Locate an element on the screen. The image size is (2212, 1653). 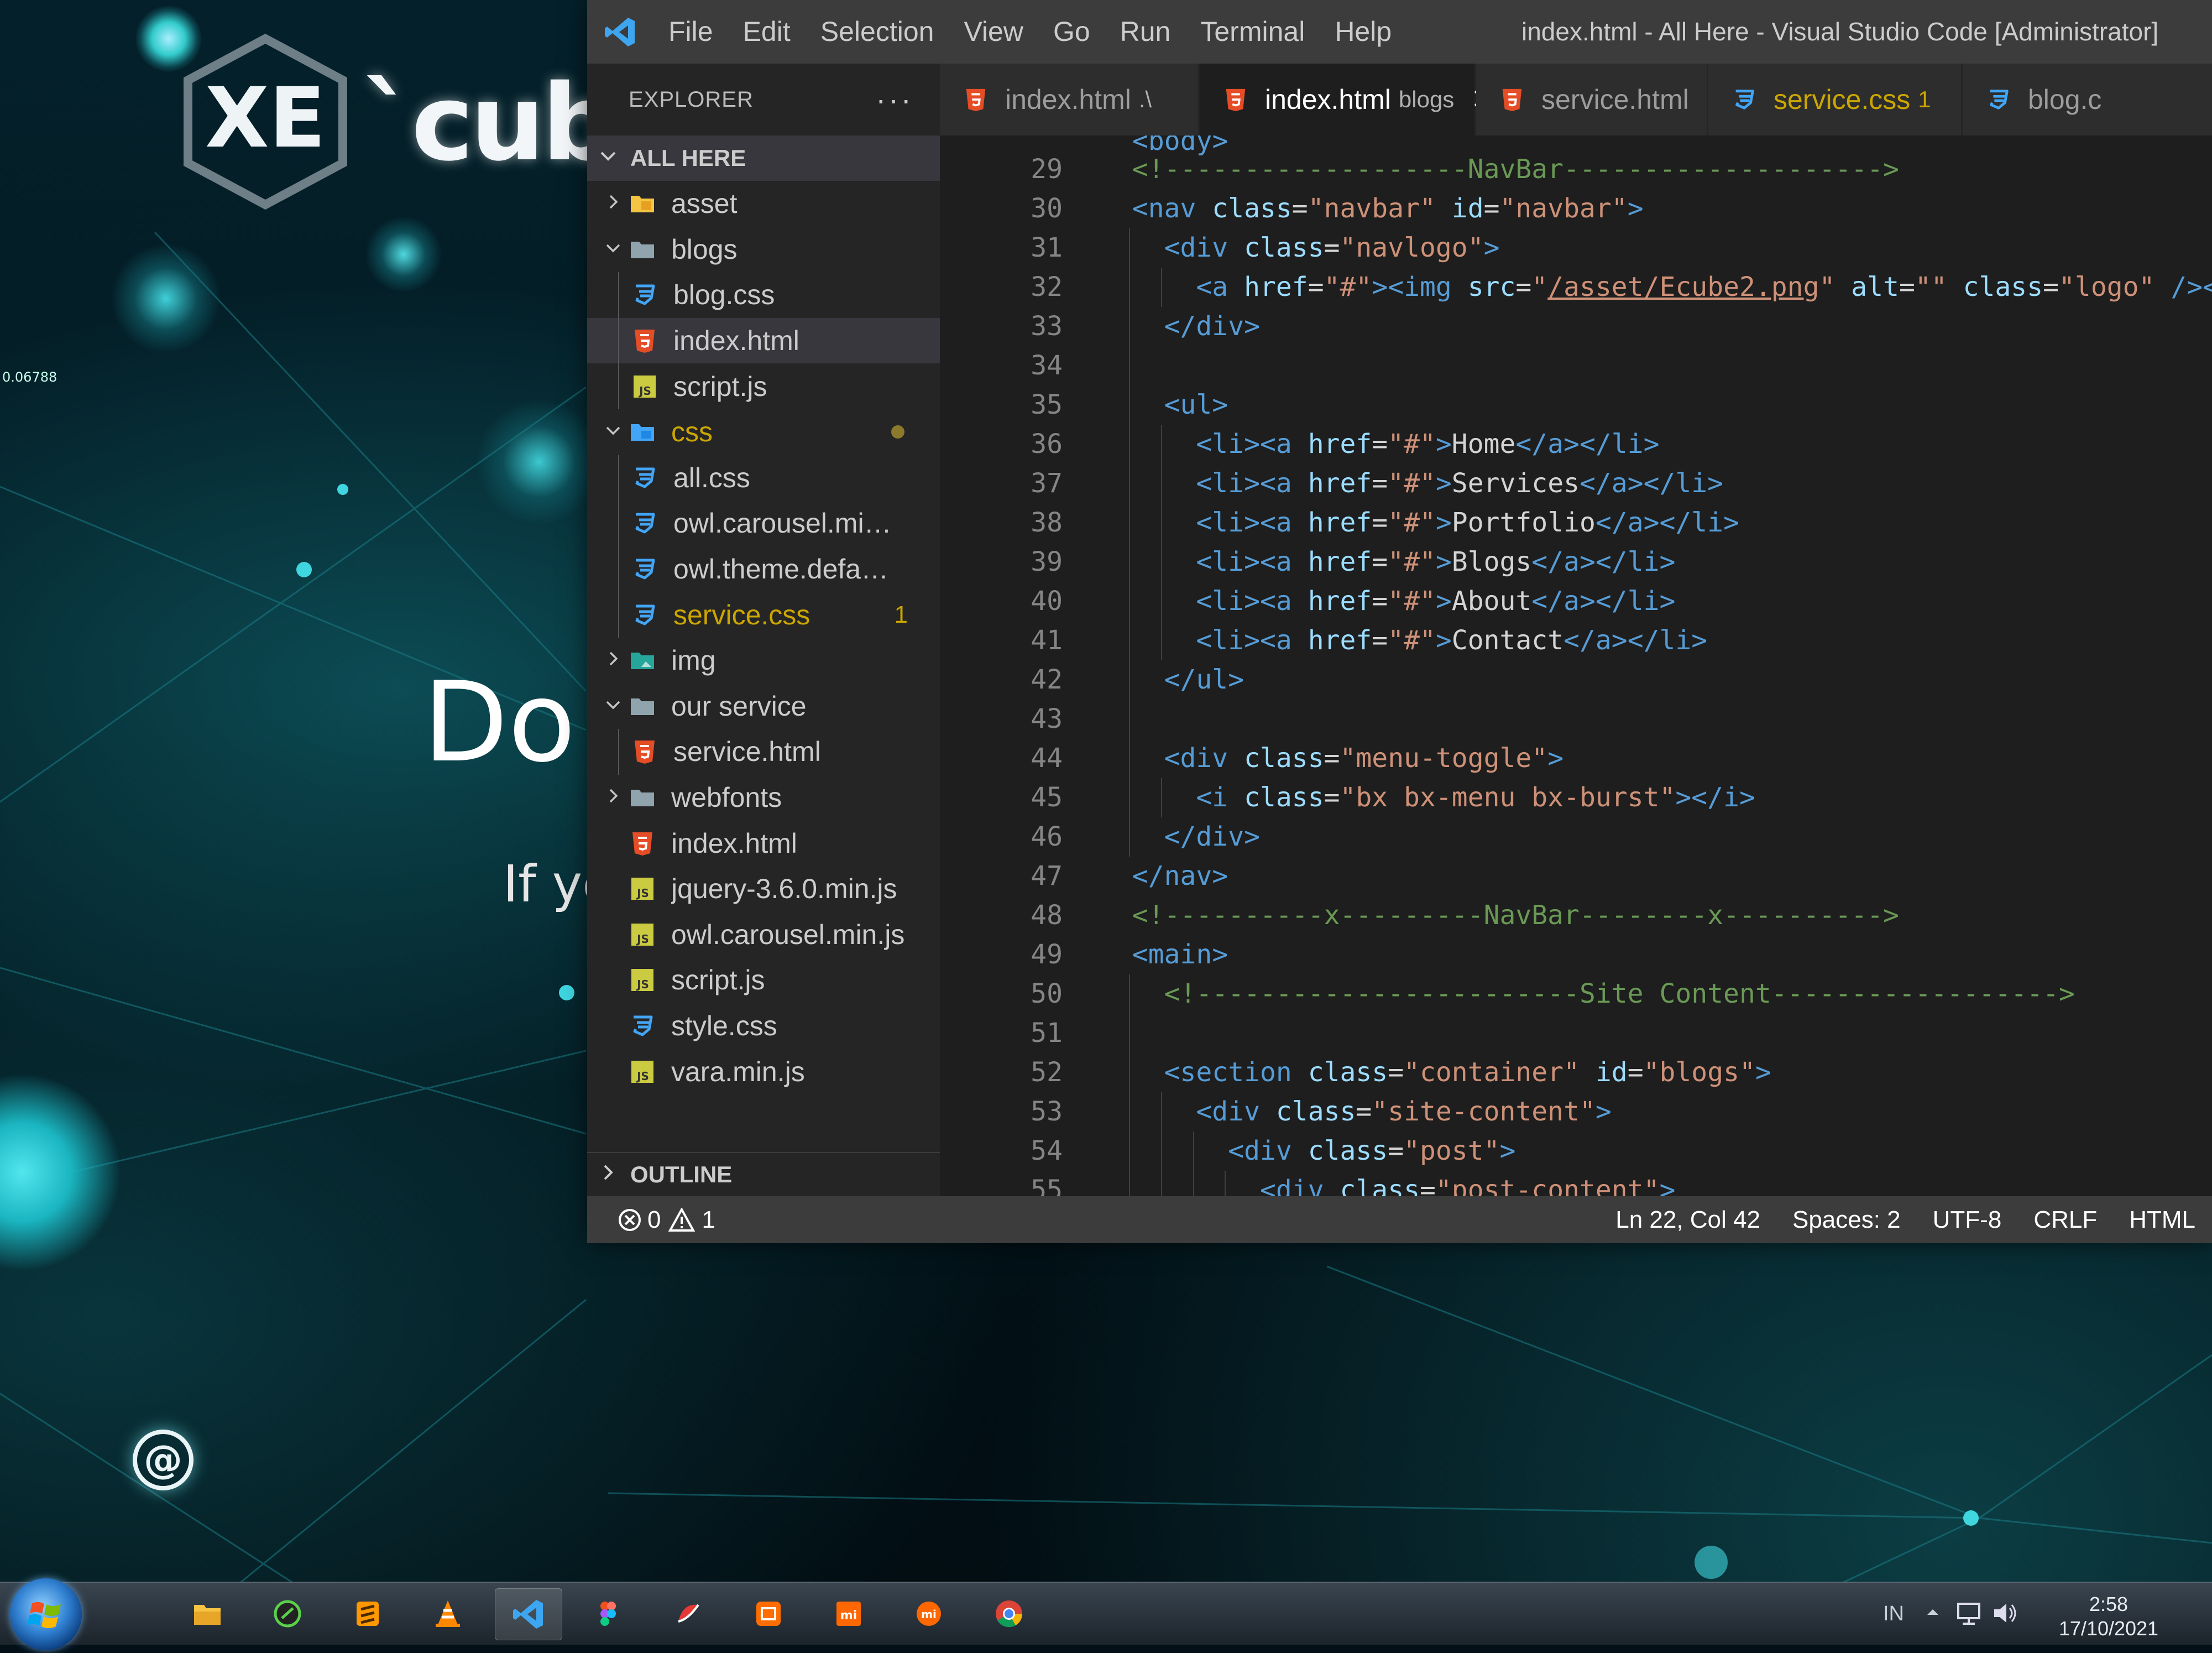
menu-selection: Selection is located at coordinates (877, 32).